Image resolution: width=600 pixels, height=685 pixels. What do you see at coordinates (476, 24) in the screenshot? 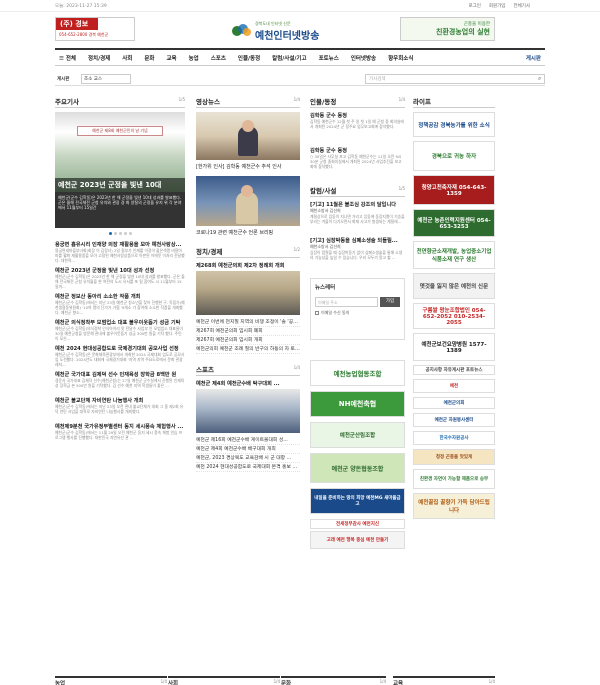
I see `ad-right-title: 곤충을 이용한` at bounding box center [476, 24].